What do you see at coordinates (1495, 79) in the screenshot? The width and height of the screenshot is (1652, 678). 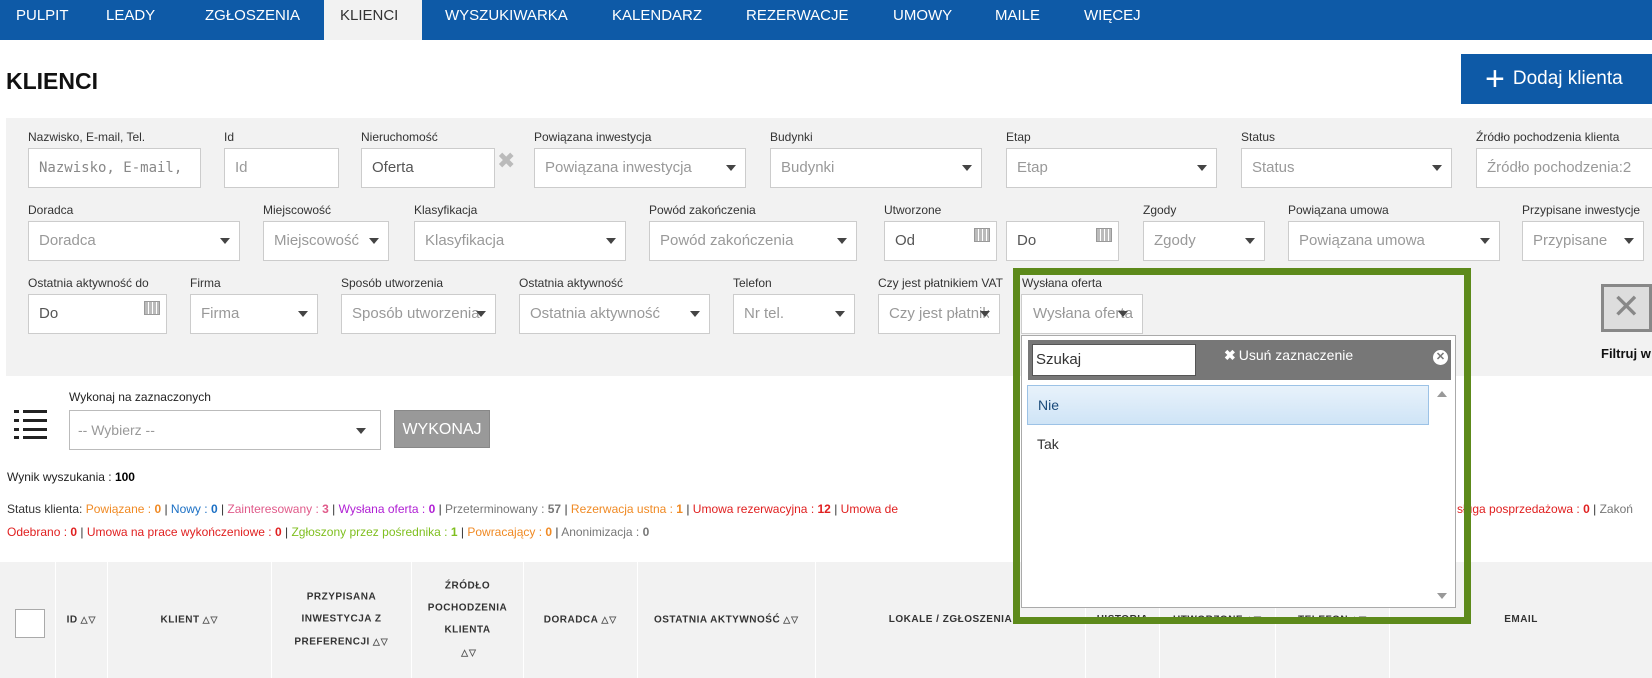 I see `plus-icon: +` at bounding box center [1495, 79].